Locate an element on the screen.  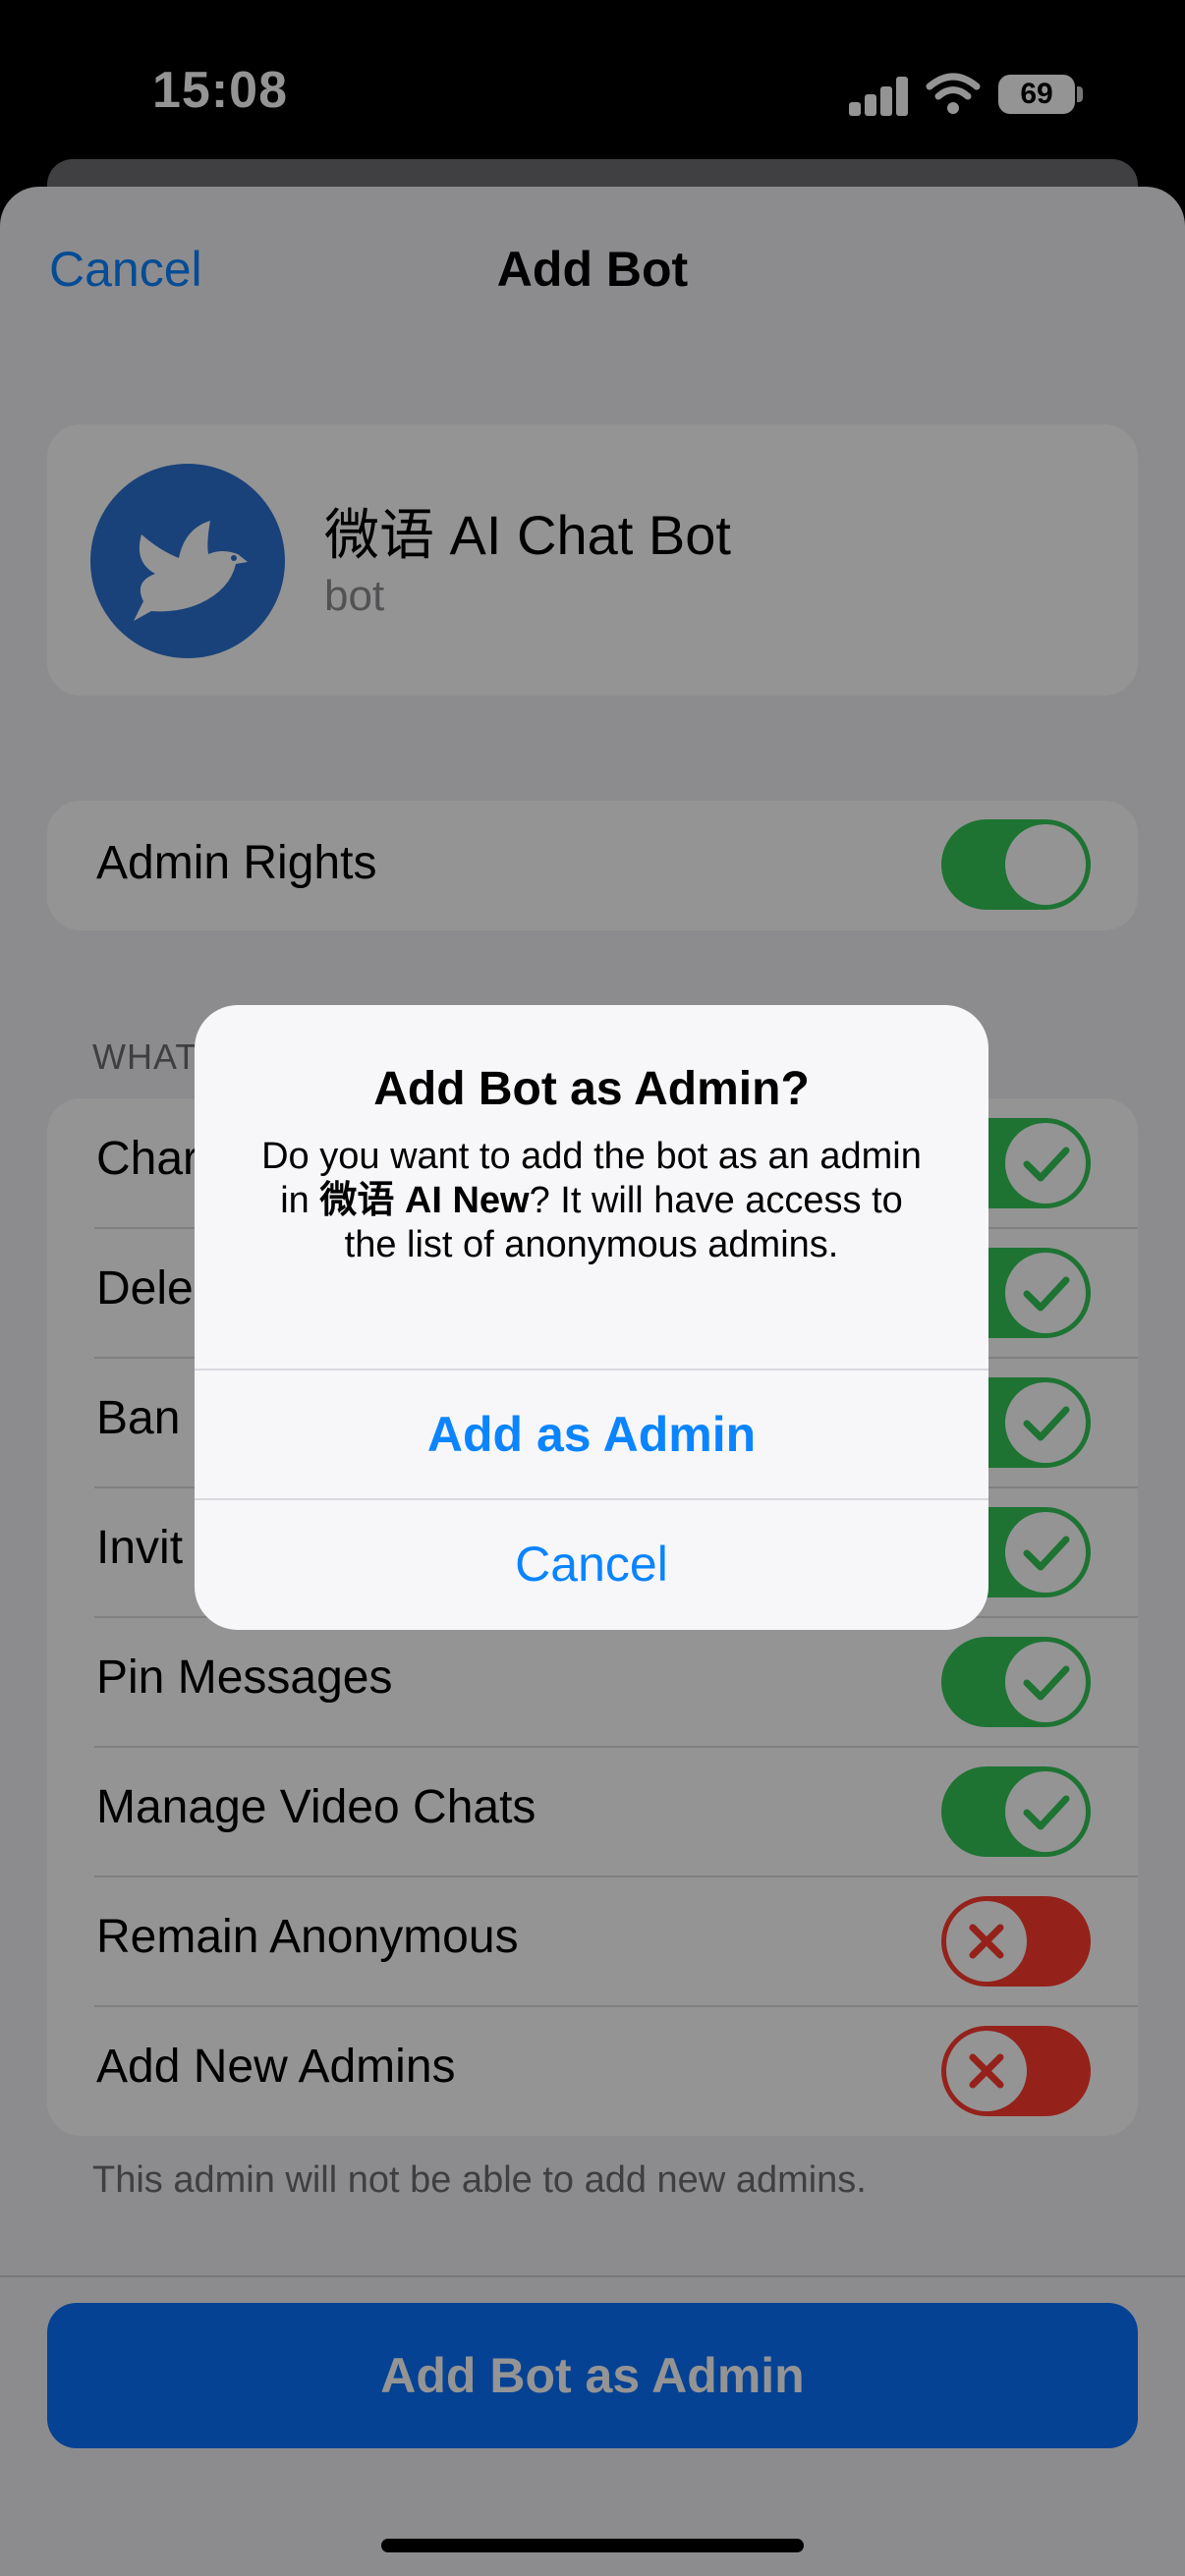
home-indicator is located at coordinates (592, 2545).